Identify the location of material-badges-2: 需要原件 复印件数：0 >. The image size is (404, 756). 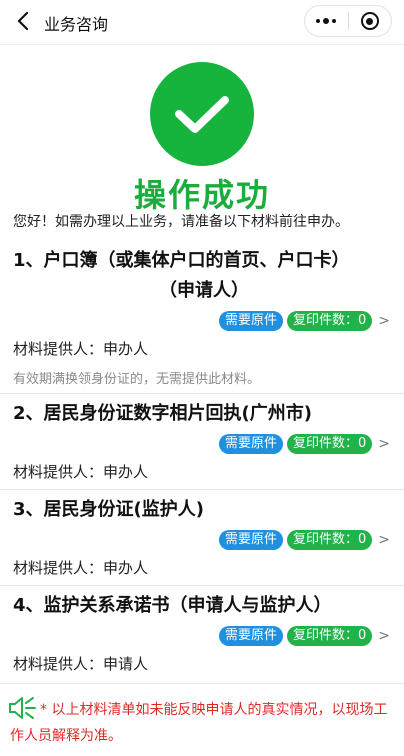
(304, 444).